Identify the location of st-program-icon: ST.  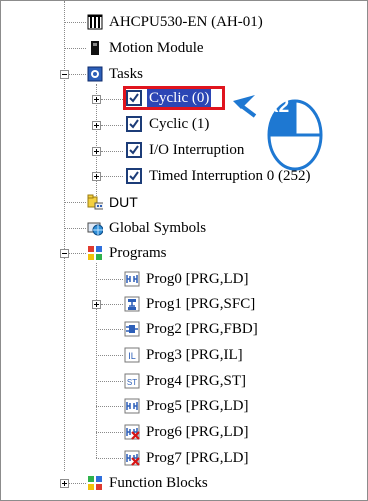
(132, 381).